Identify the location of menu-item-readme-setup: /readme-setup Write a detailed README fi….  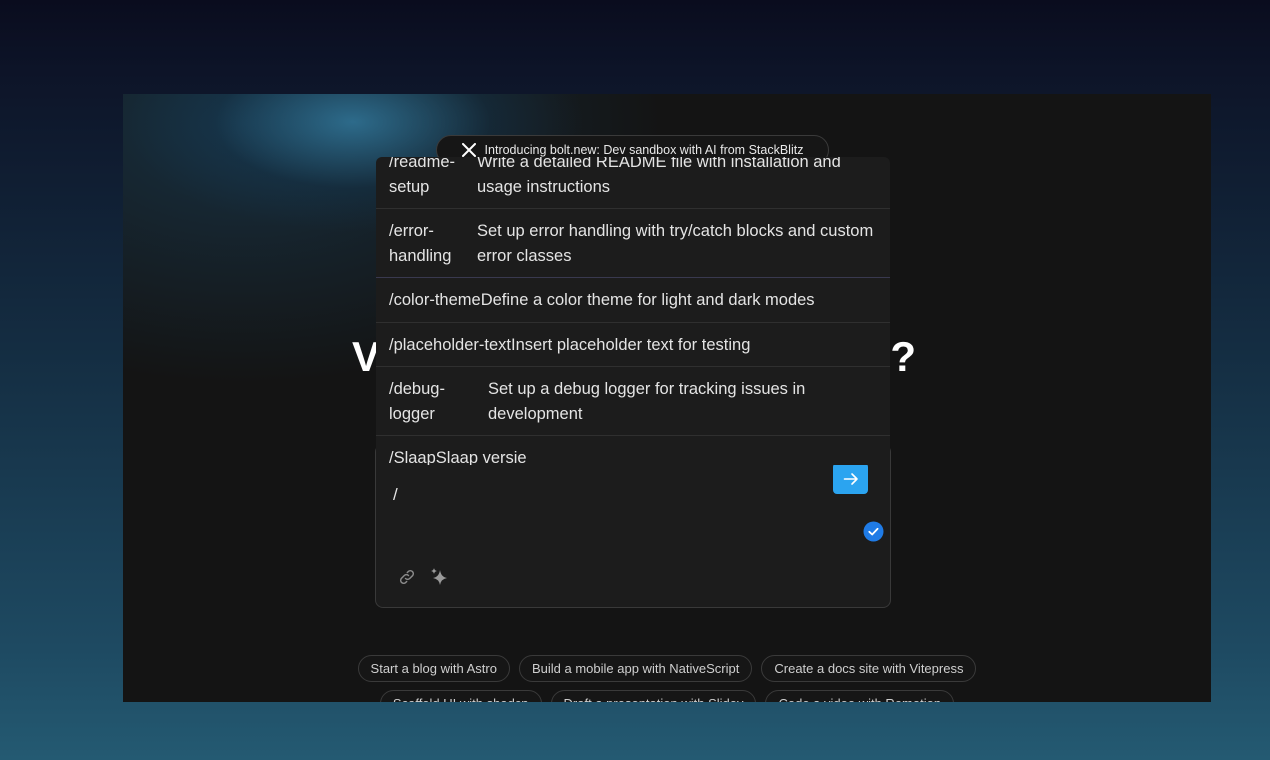
(633, 183).